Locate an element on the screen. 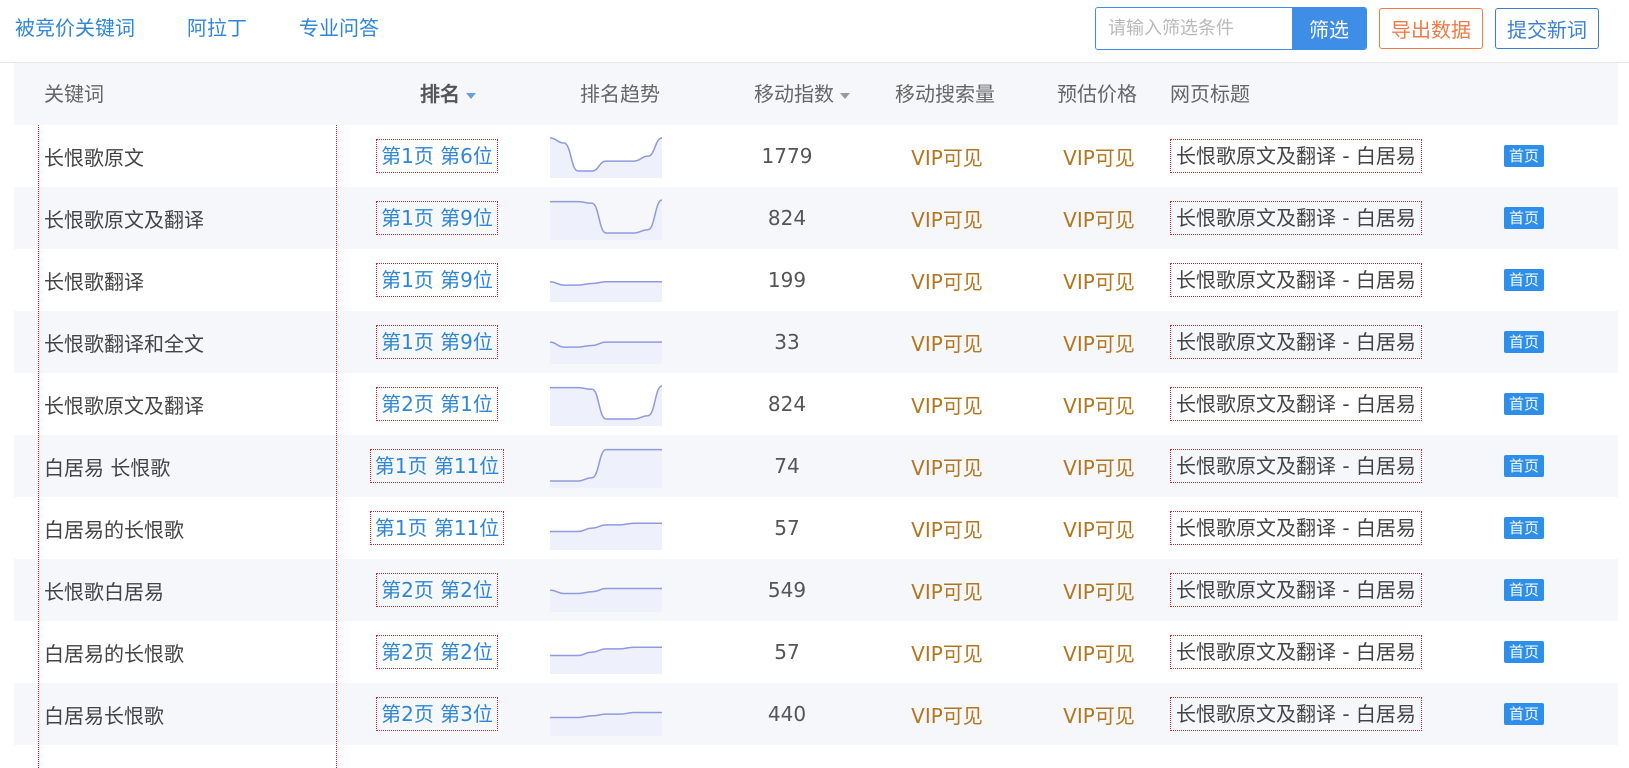 Image resolution: width=1629 pixels, height=768 pixels. tab-bar: 被竞价关键词 阿拉丁 专业问答 is located at coordinates (223, 28).